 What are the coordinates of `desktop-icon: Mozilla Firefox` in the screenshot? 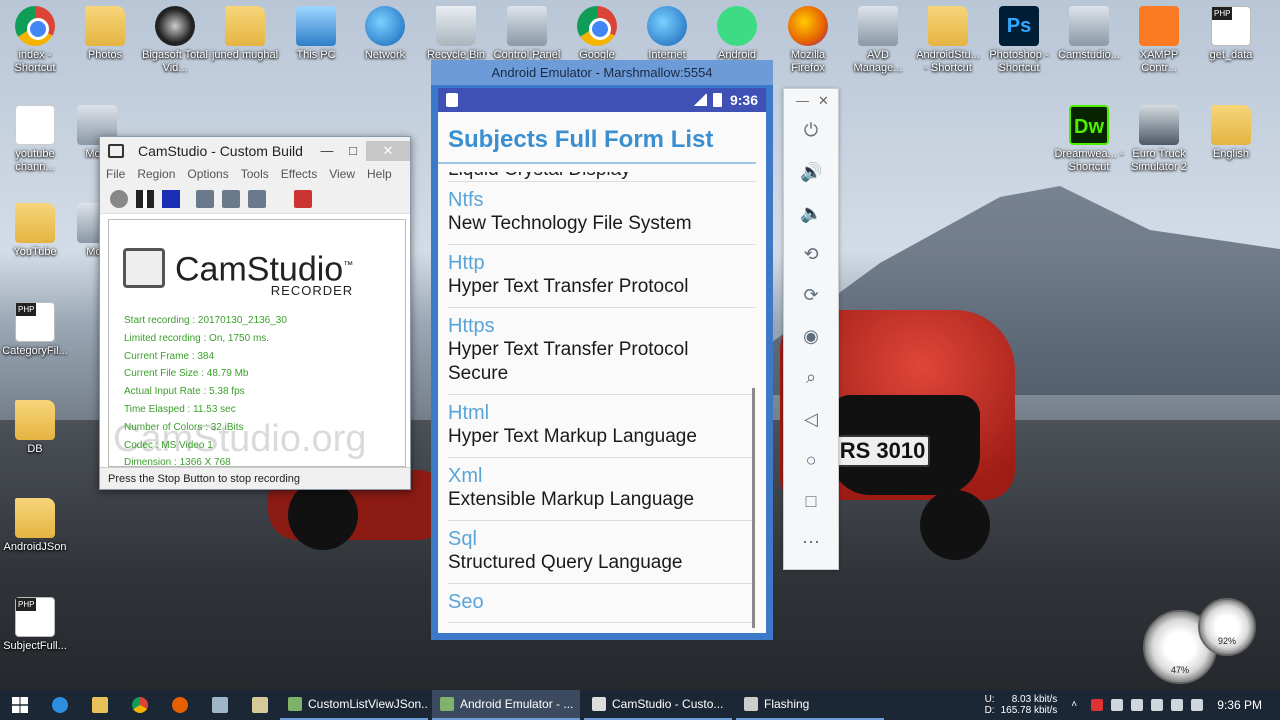 It's located at (808, 40).